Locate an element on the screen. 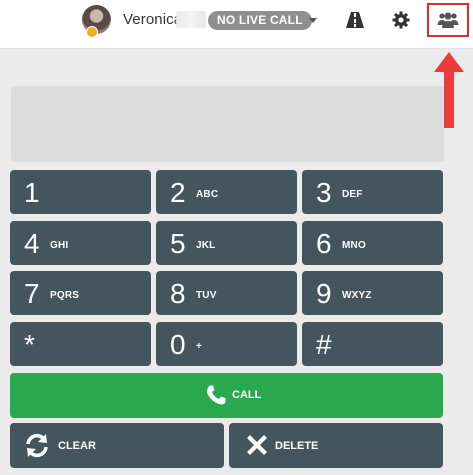  top-bar: Veronica NO LIVE CALL is located at coordinates (236, 24).